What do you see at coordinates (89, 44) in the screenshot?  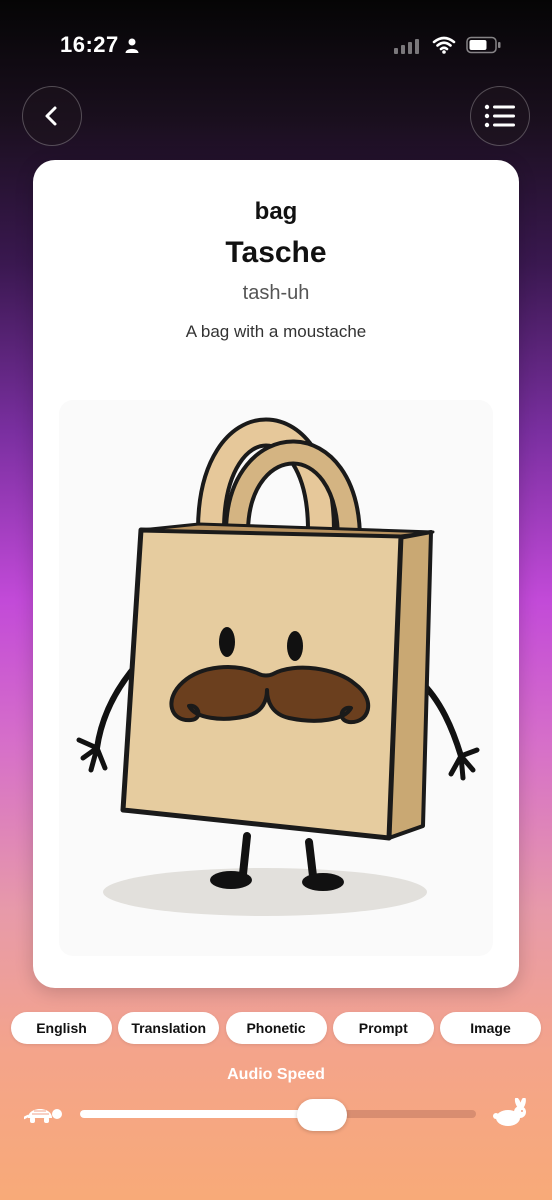 I see `status-time: 16:27` at bounding box center [89, 44].